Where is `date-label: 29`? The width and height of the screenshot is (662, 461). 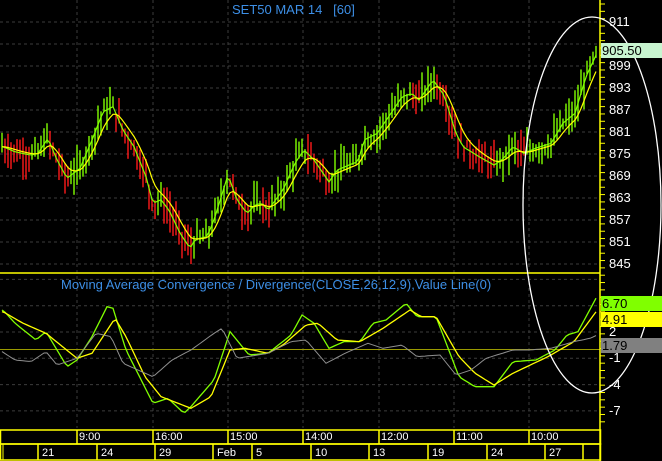 date-label: 29 is located at coordinates (165, 453).